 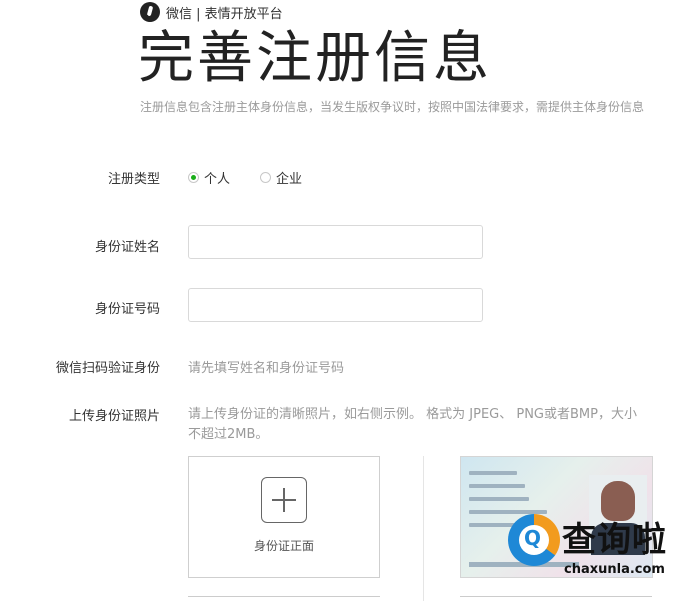 I want to click on radio-enterprise: 企业, so click(x=281, y=177).